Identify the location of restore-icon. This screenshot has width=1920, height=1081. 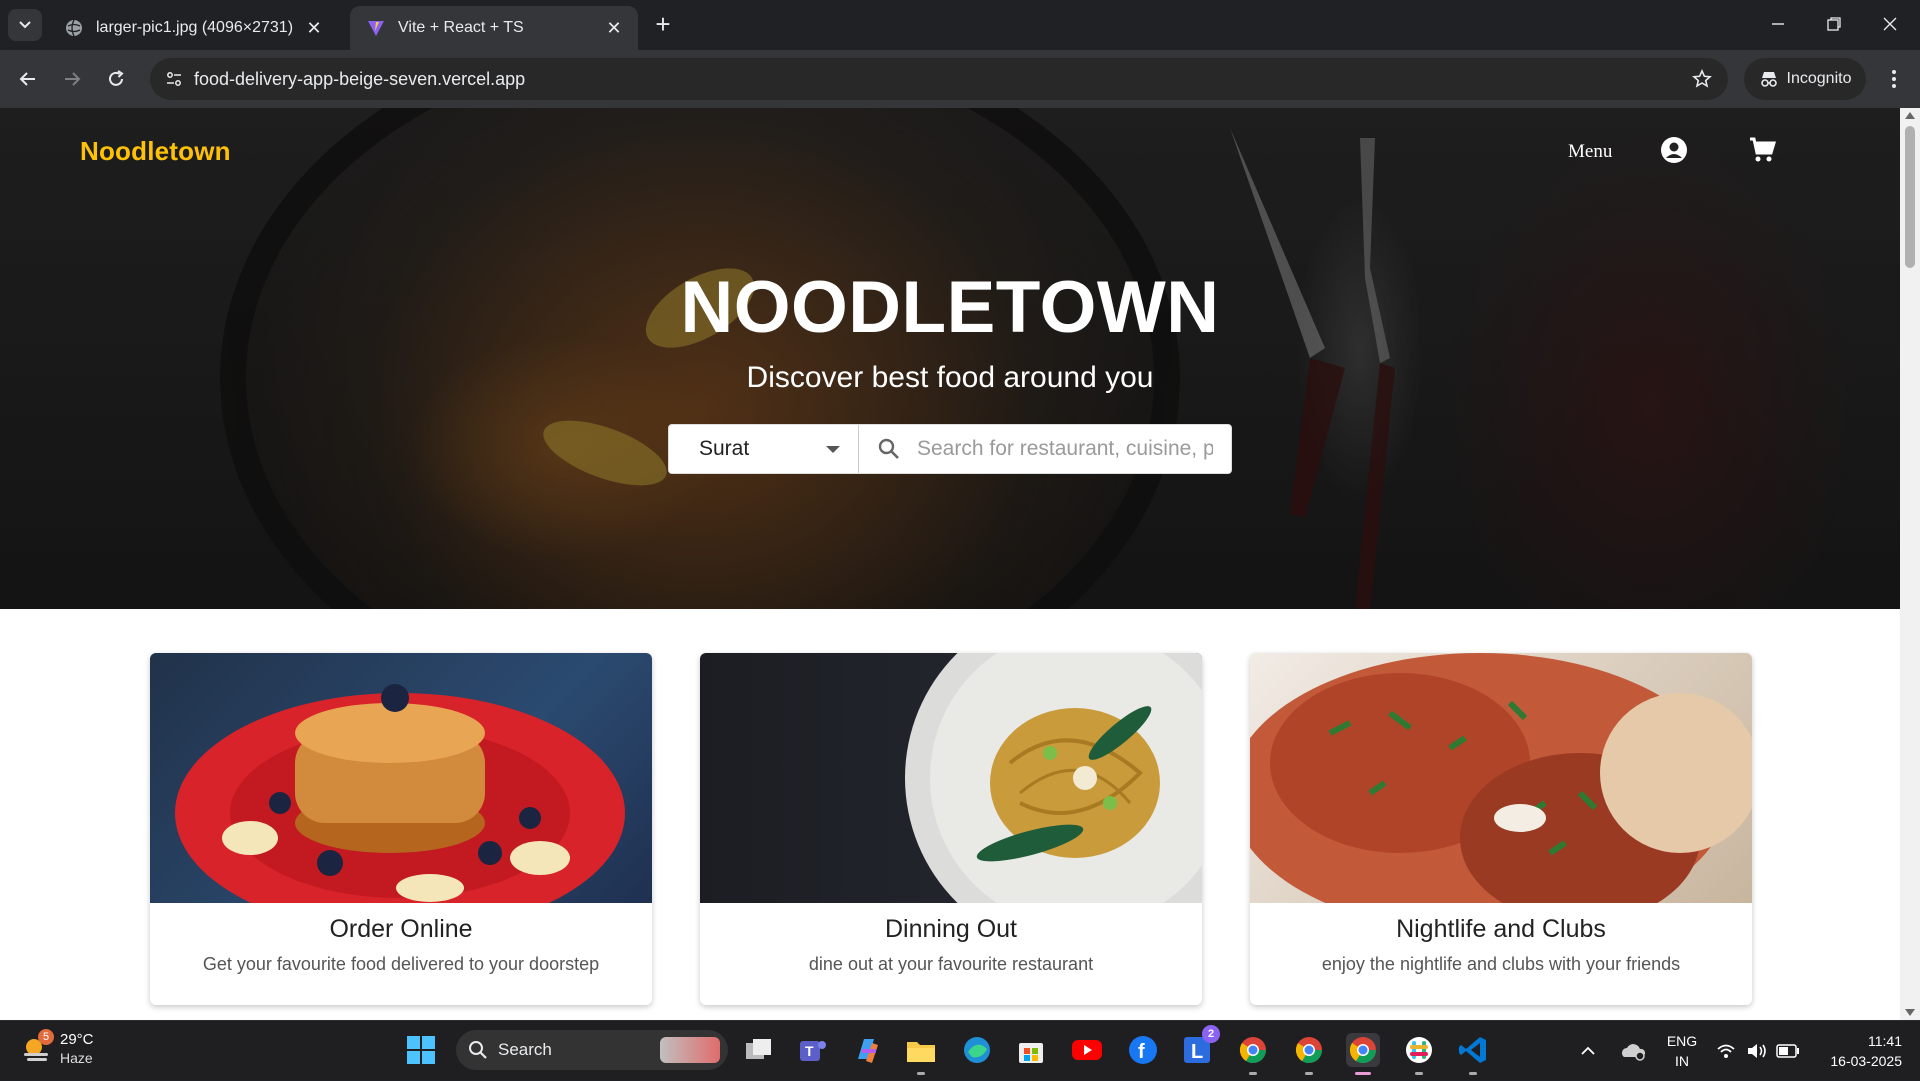
(1834, 24).